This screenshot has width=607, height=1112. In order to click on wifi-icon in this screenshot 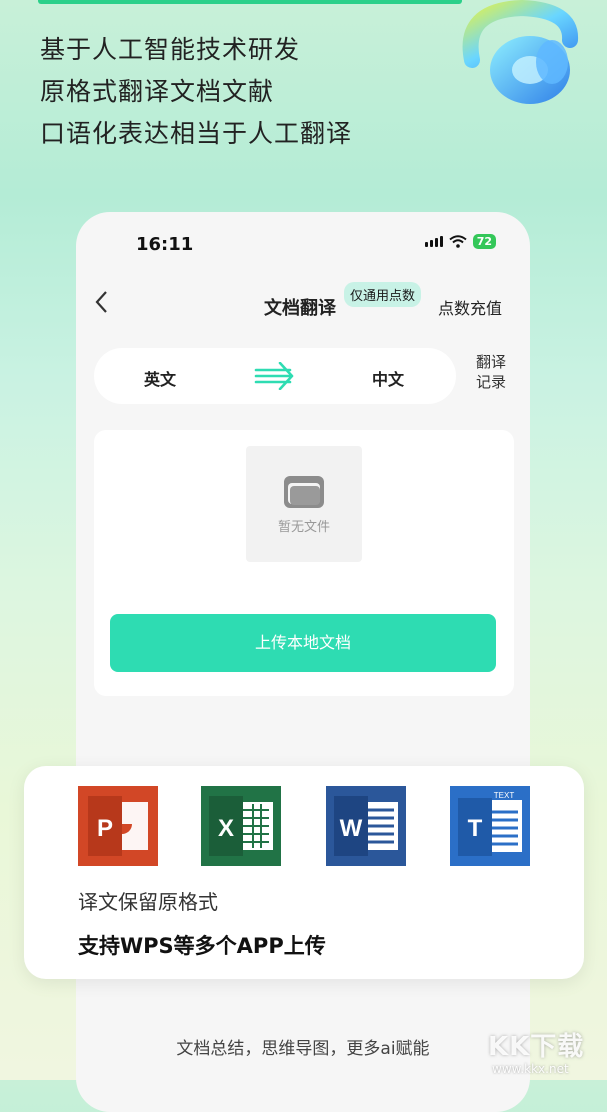, I will do `click(458, 241)`.